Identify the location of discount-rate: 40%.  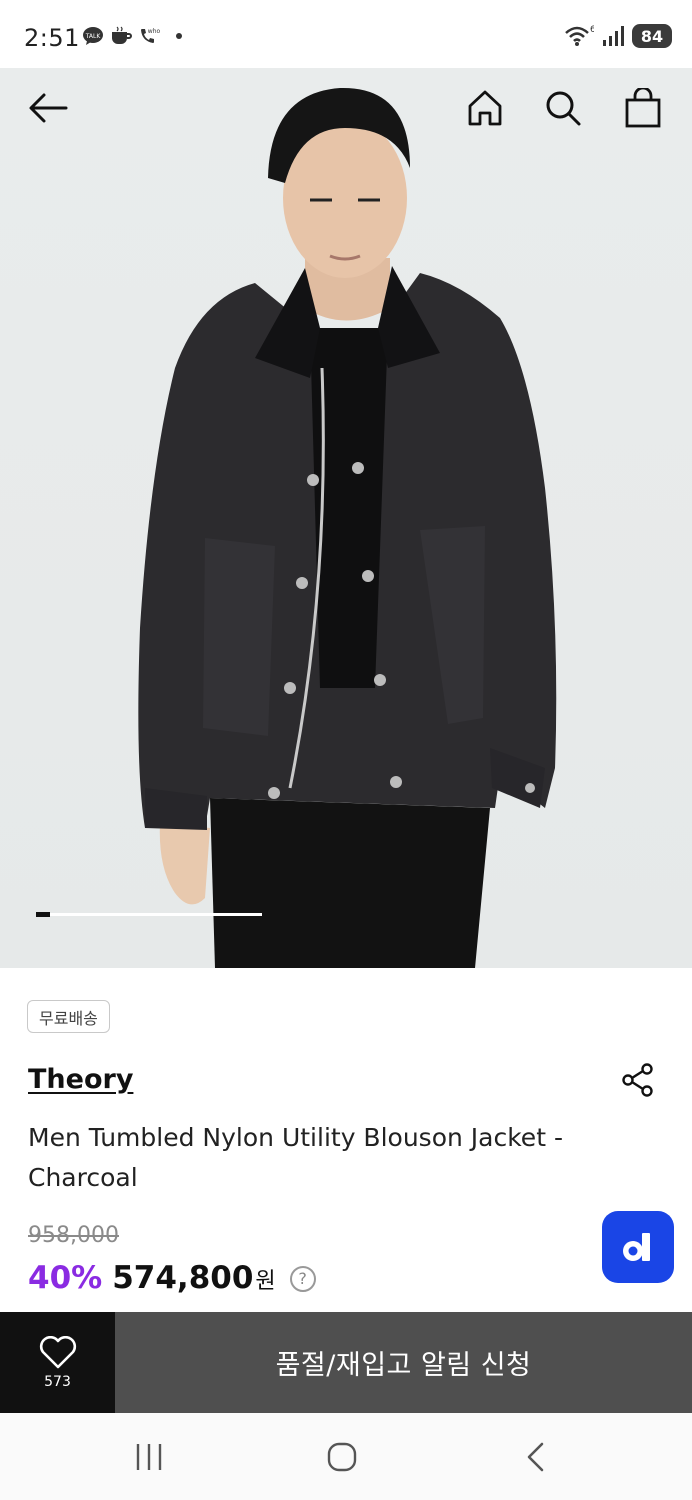
(65, 1278).